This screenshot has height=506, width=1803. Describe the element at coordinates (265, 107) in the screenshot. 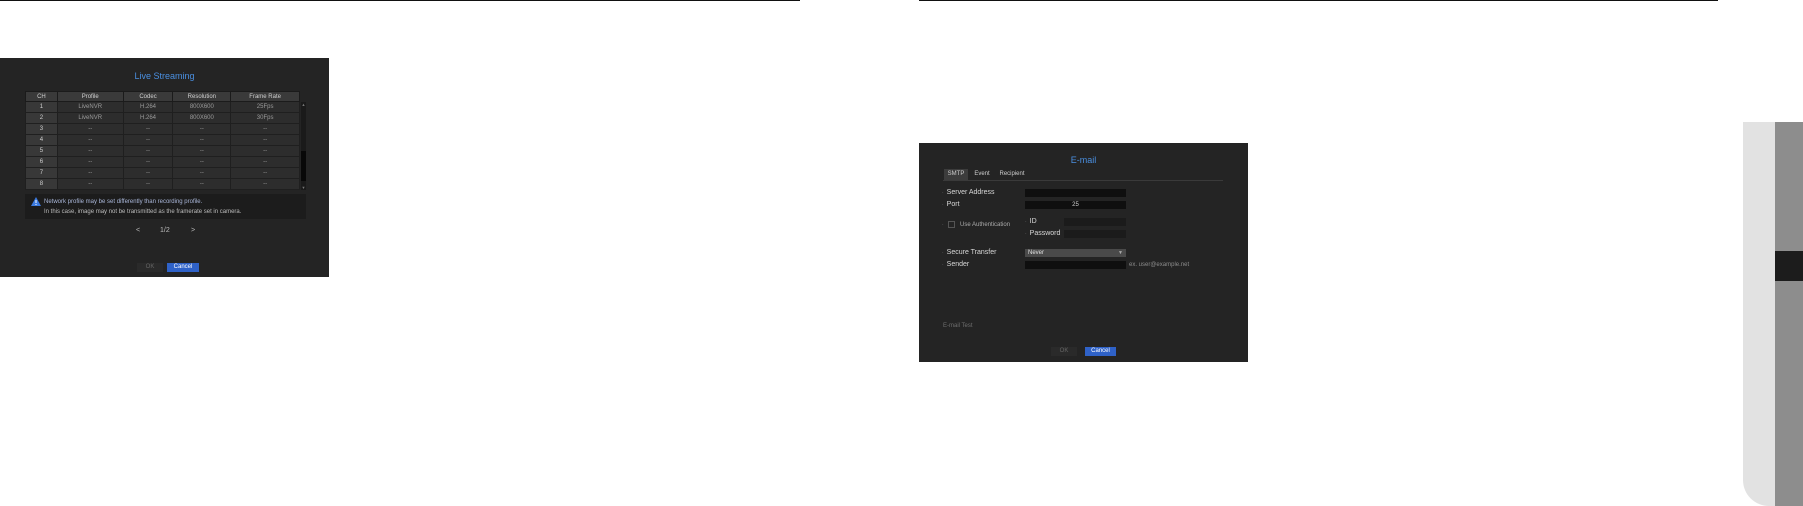

I see `cell-frame-rate: 25Fps` at that location.